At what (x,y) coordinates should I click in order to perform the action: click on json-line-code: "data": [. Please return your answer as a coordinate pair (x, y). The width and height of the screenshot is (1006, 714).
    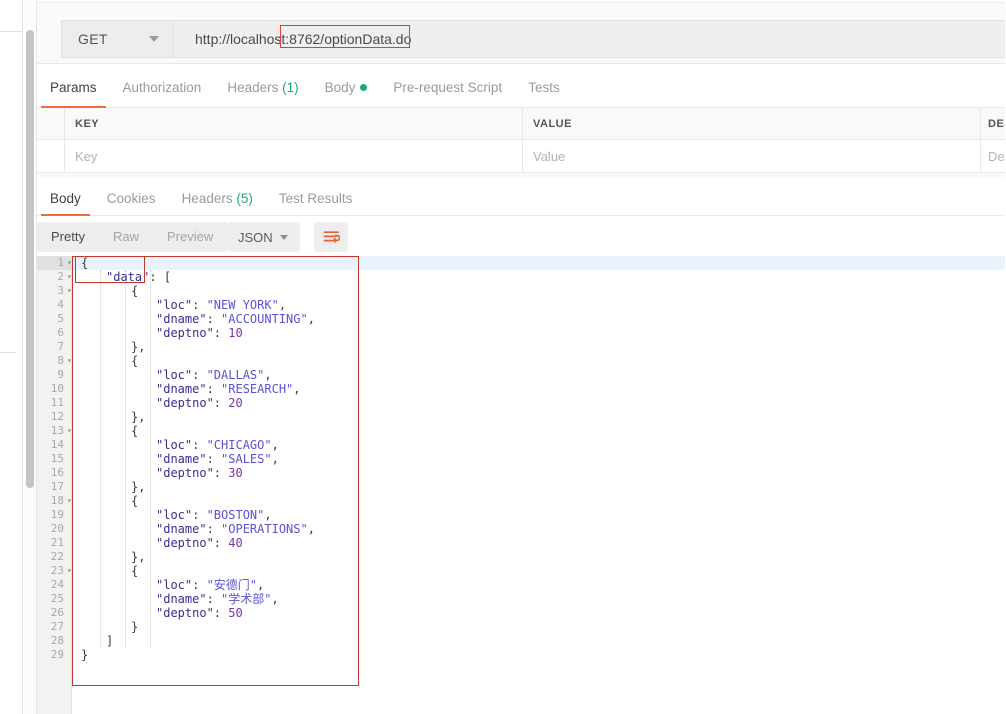
    Looking at the image, I should click on (138, 277).